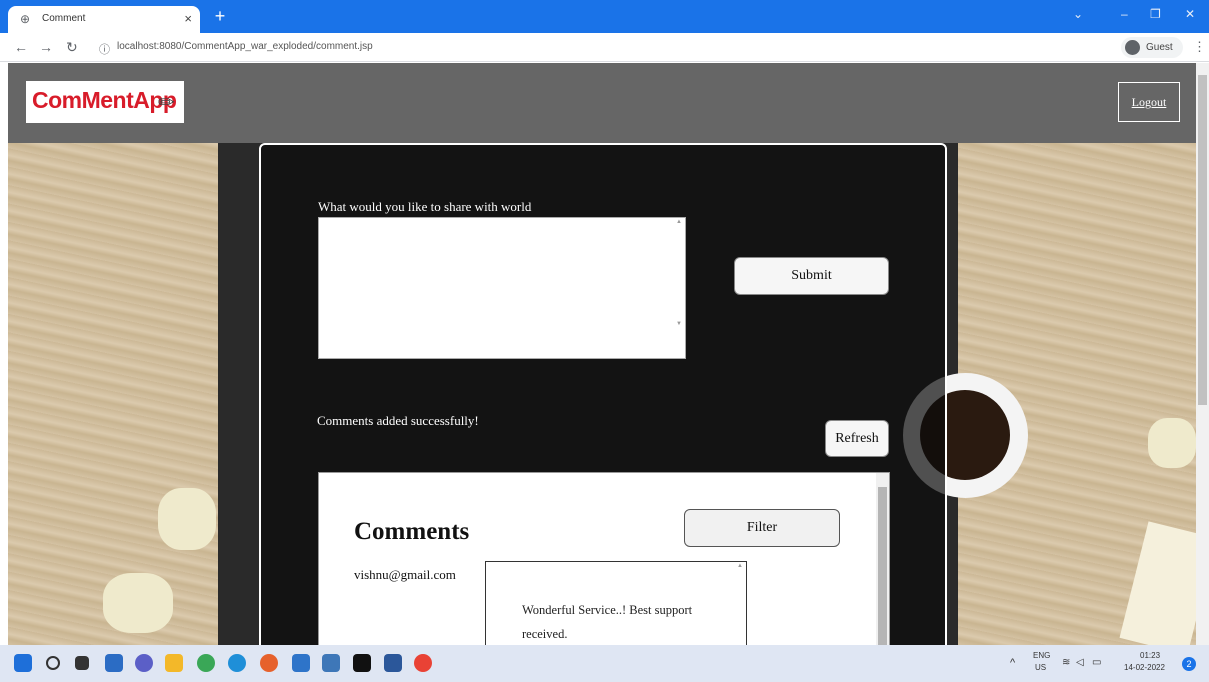 The image size is (1209, 682). Describe the element at coordinates (144, 663) in the screenshot. I see `chat-icon` at that location.